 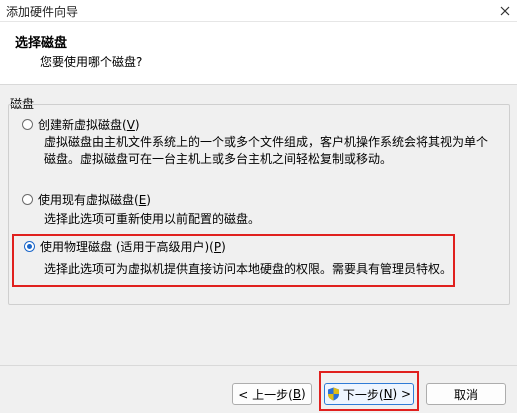 What do you see at coordinates (91, 62) in the screenshot?
I see `page-subtitle: 您要使用哪个磁盘?` at bounding box center [91, 62].